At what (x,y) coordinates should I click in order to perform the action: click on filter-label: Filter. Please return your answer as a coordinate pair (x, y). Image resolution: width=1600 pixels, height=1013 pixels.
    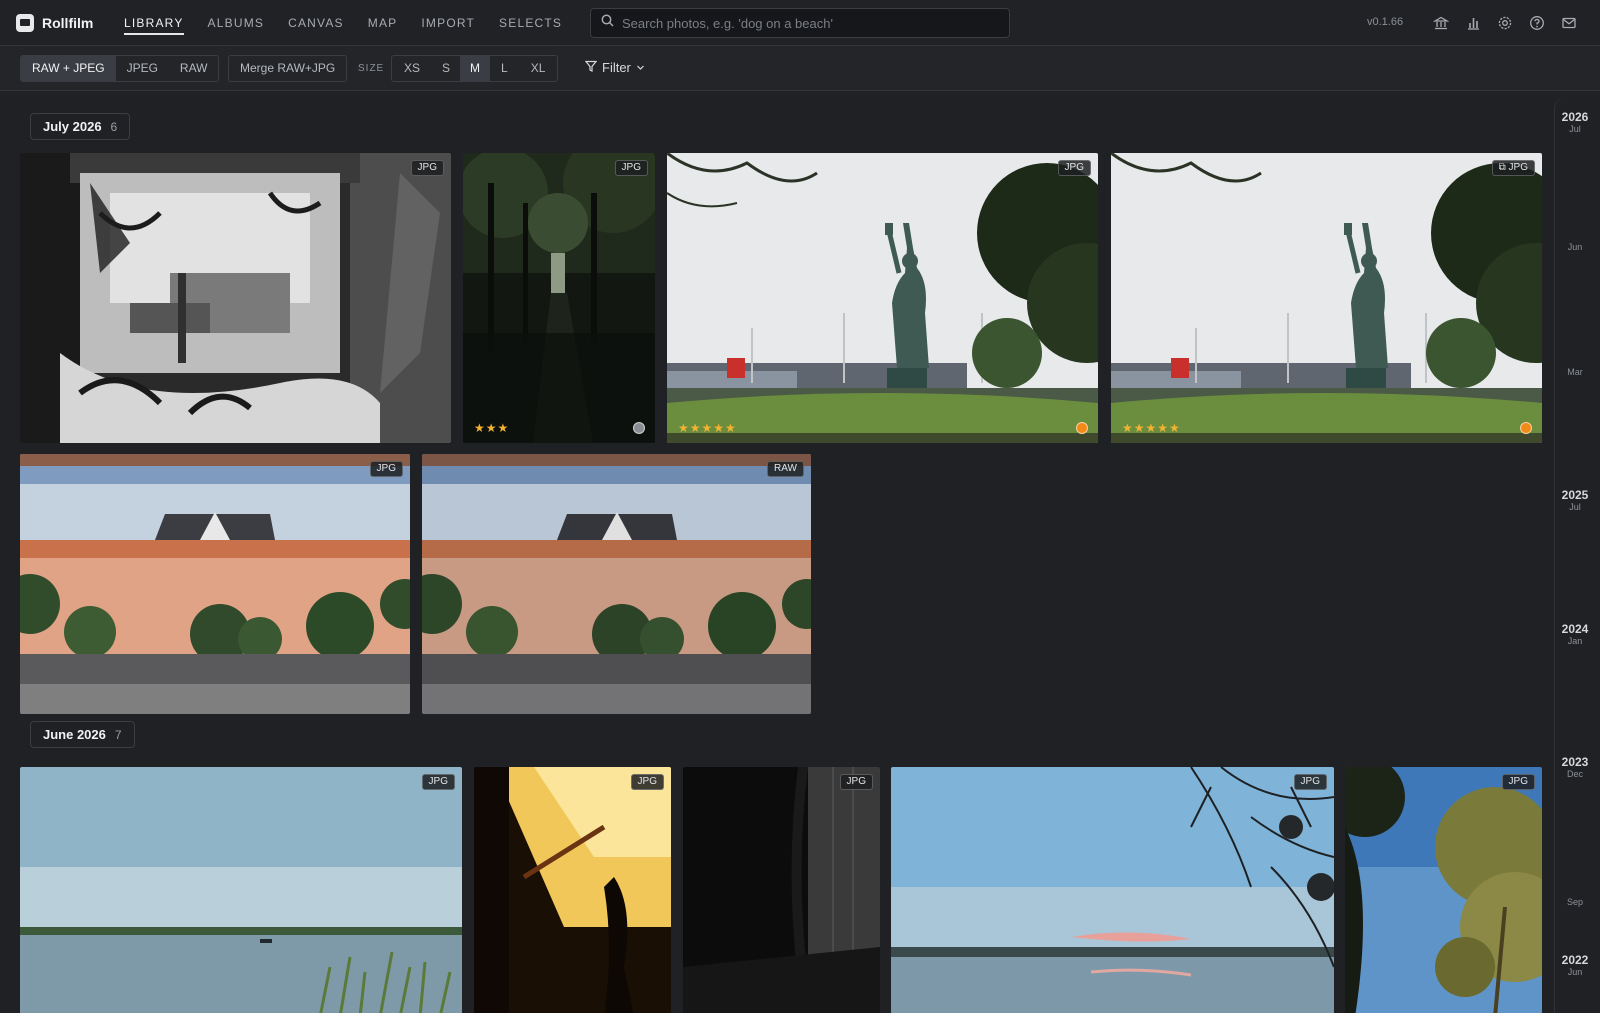
    Looking at the image, I should click on (616, 67).